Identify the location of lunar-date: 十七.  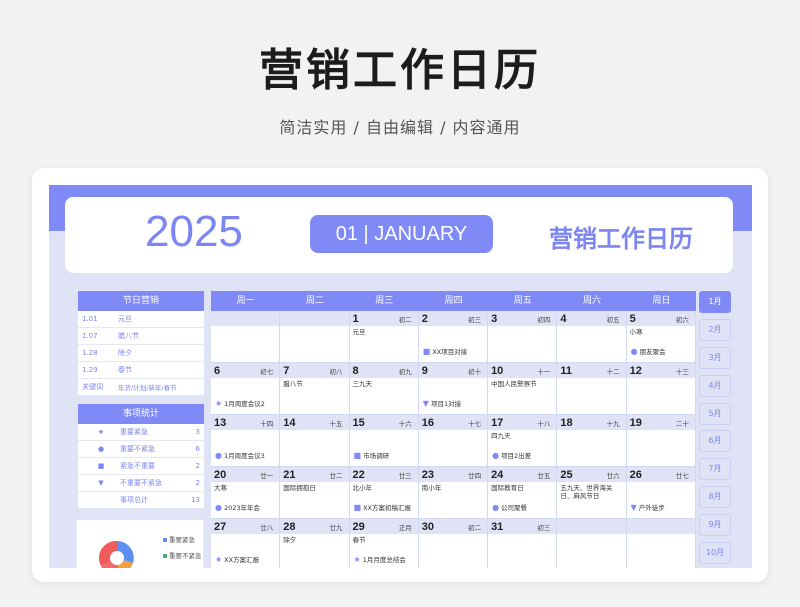
(475, 423).